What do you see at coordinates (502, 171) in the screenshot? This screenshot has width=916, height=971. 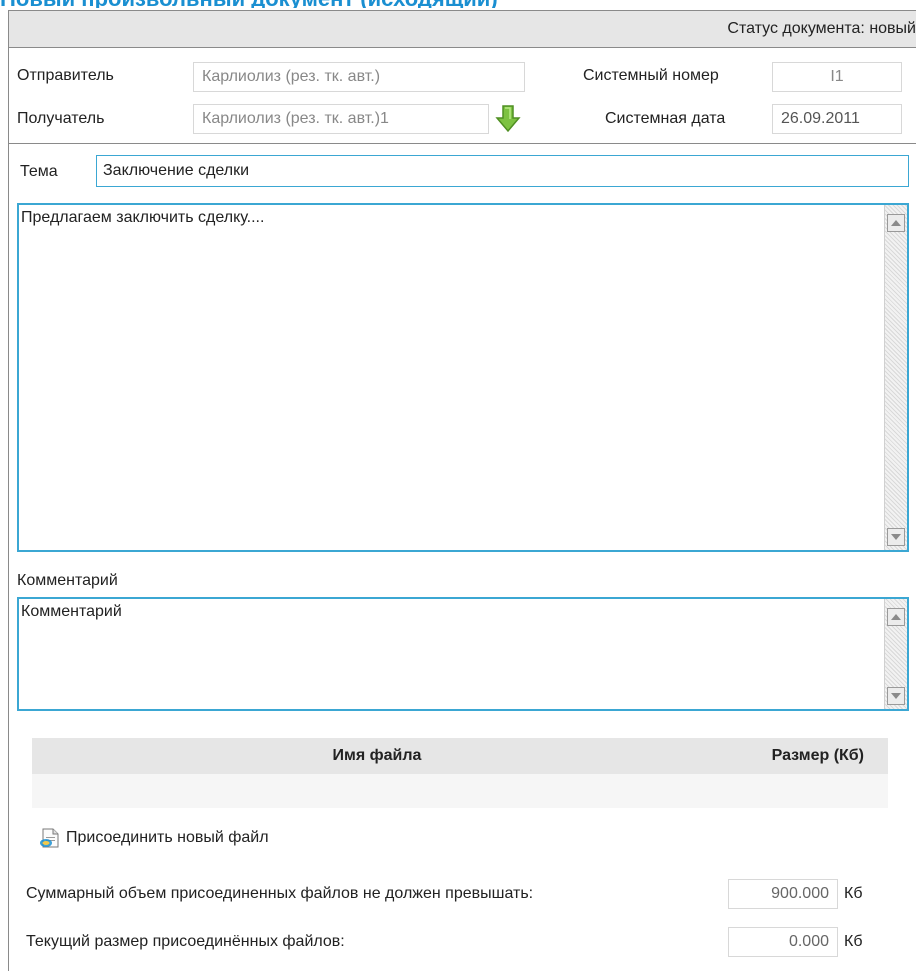 I see `subject-input: Заключение сделки` at bounding box center [502, 171].